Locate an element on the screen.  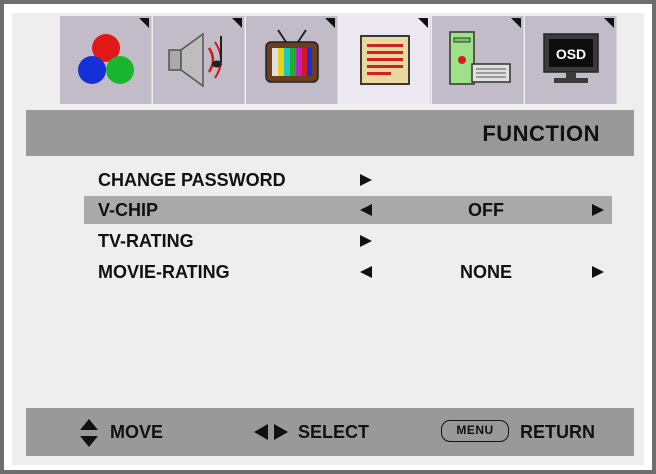
title-bar: FUNCTION is located at coordinates (330, 133).